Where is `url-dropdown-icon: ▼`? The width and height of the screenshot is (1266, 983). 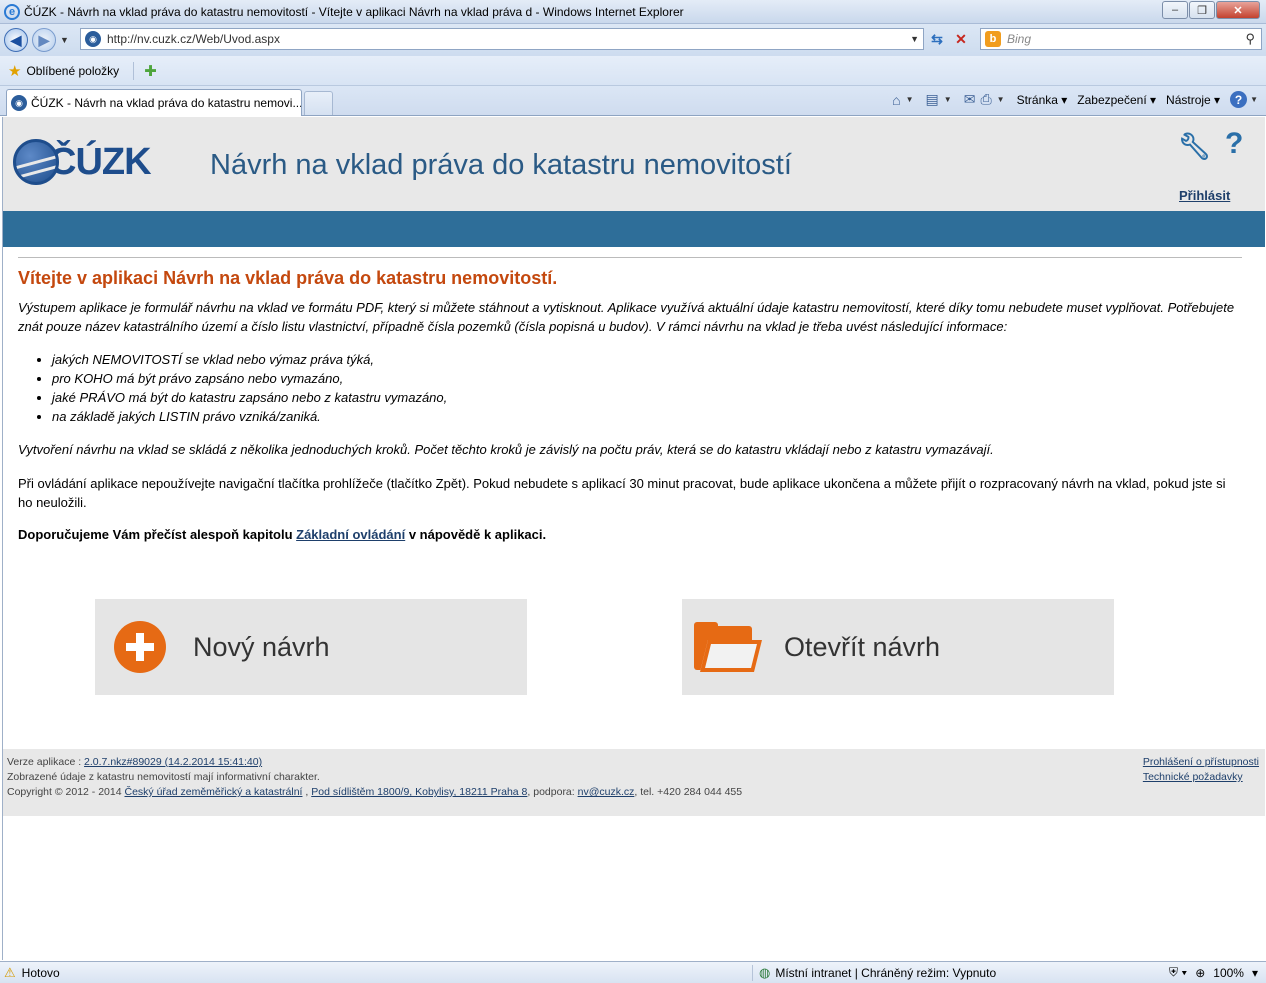
url-dropdown-icon: ▼ is located at coordinates (914, 39).